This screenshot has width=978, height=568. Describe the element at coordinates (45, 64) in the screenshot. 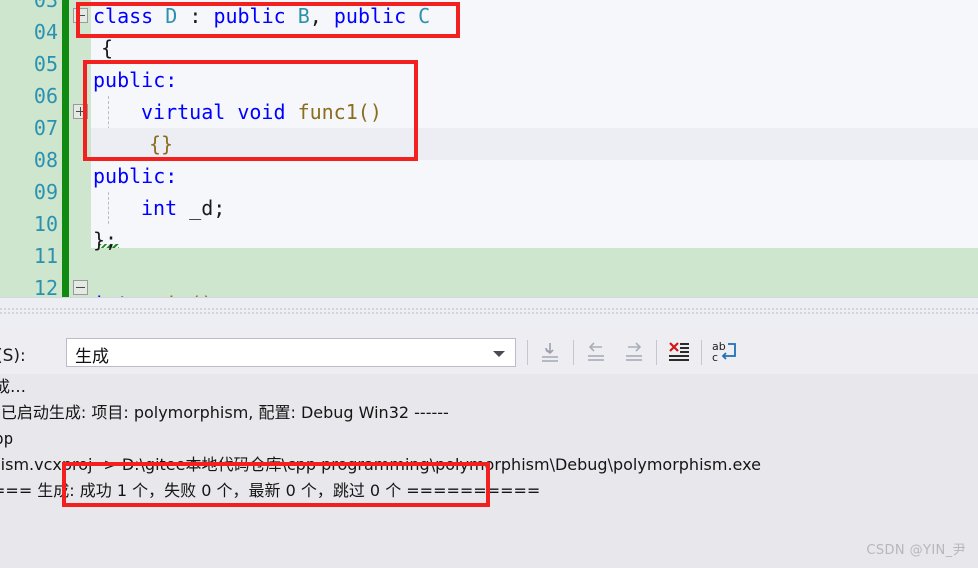

I see `line-number: 05` at that location.